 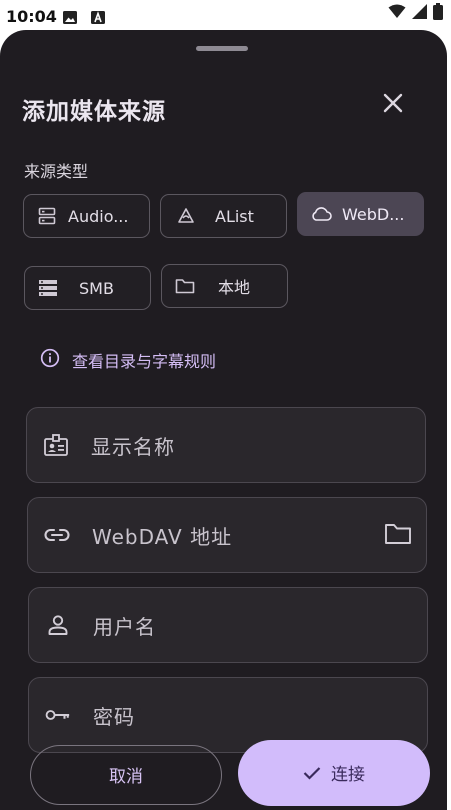 I want to click on cloud-icon, so click(x=321, y=214).